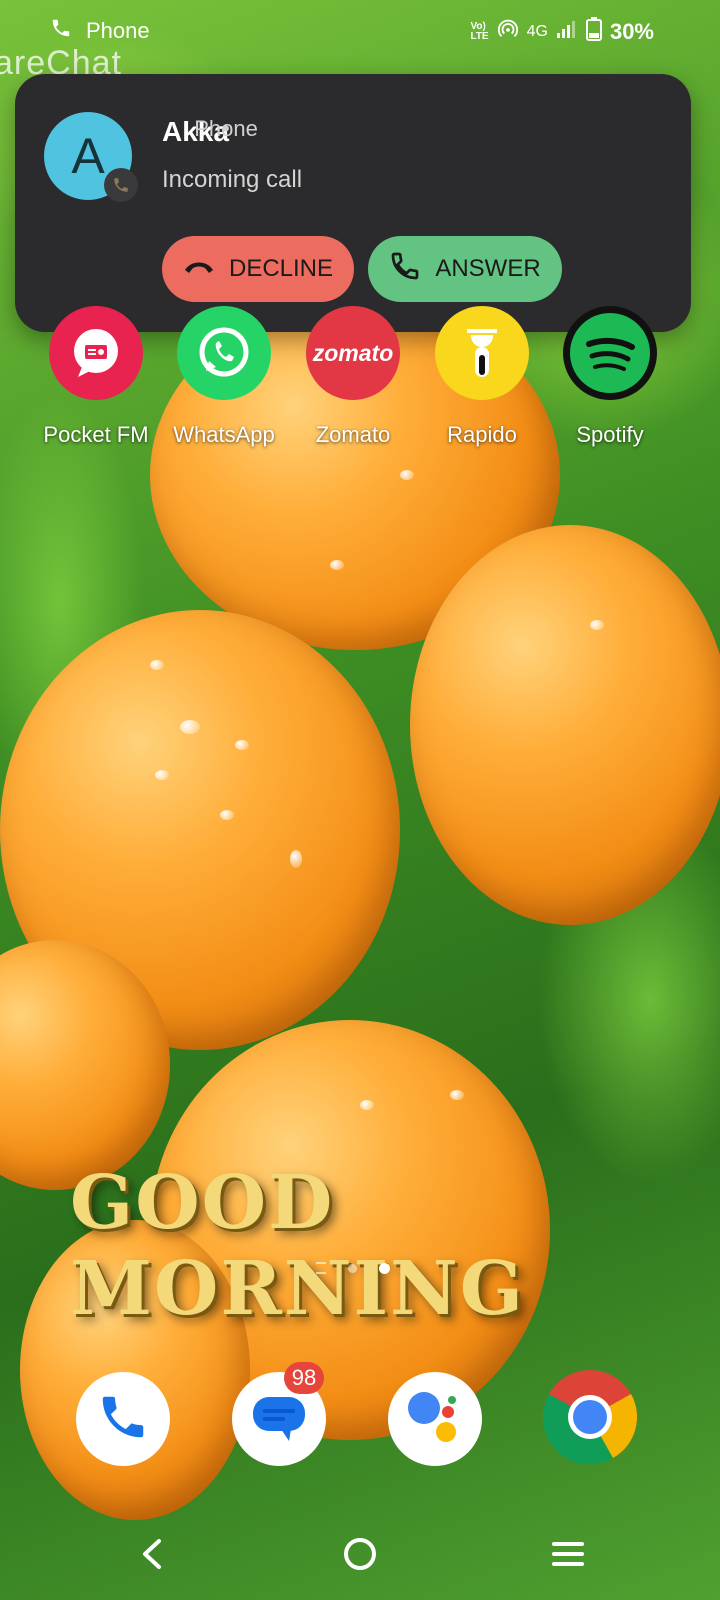  Describe the element at coordinates (96, 353) in the screenshot. I see `pocketfm-icon` at that location.